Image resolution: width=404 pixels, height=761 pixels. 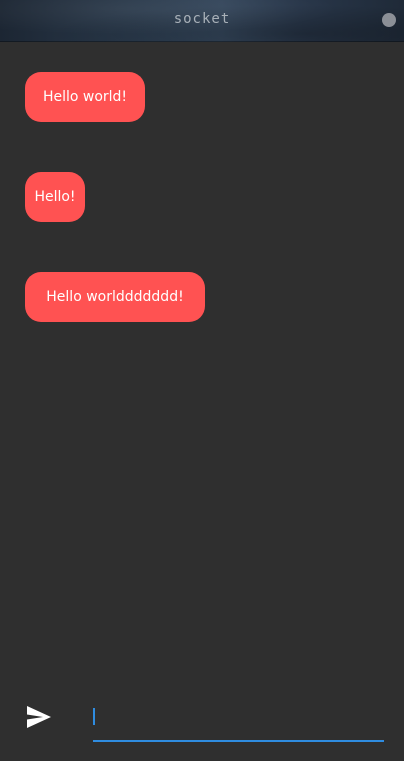 What do you see at coordinates (85, 97) in the screenshot?
I see `message-bubble: Hello world!` at bounding box center [85, 97].